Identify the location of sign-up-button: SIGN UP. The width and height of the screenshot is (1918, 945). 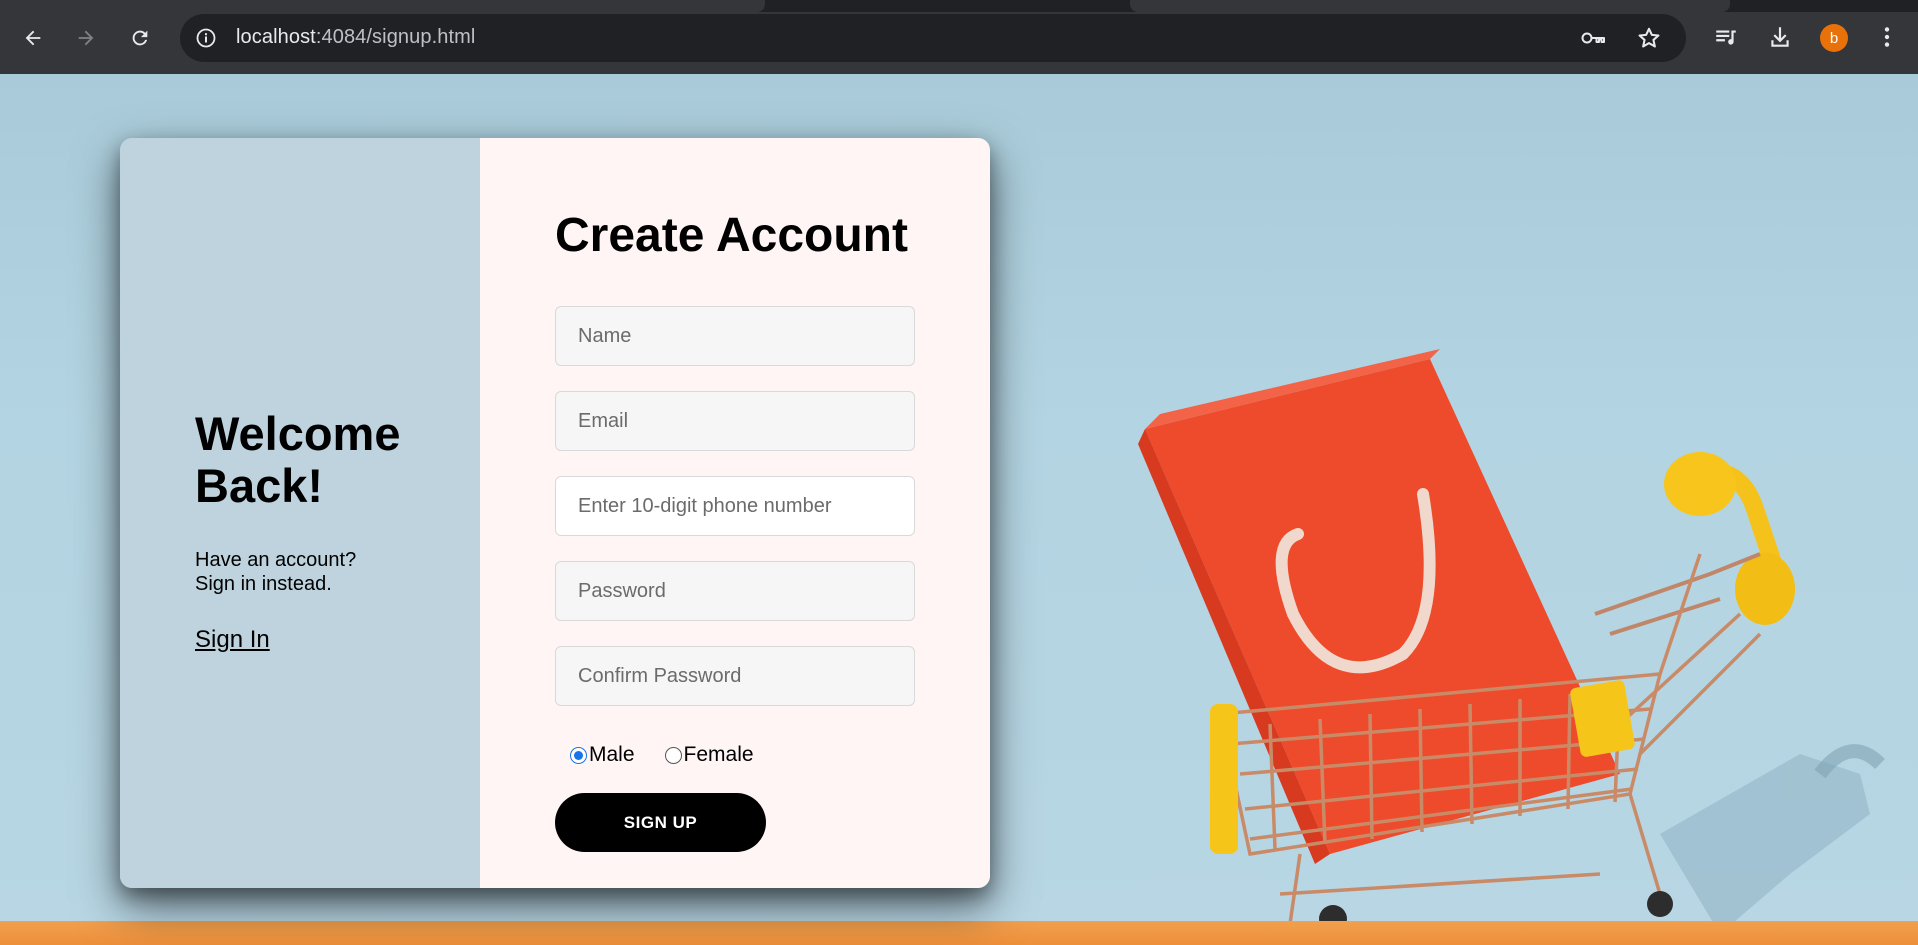
(660, 822).